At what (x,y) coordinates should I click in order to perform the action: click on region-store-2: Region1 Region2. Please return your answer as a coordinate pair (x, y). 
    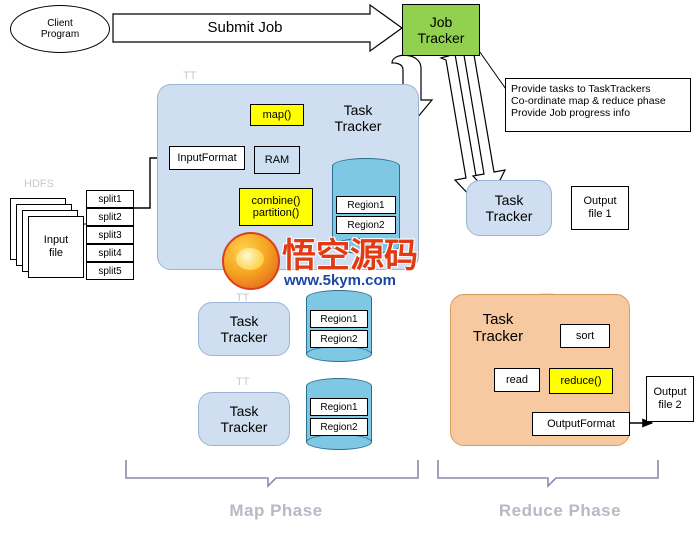
    Looking at the image, I should click on (339, 414).